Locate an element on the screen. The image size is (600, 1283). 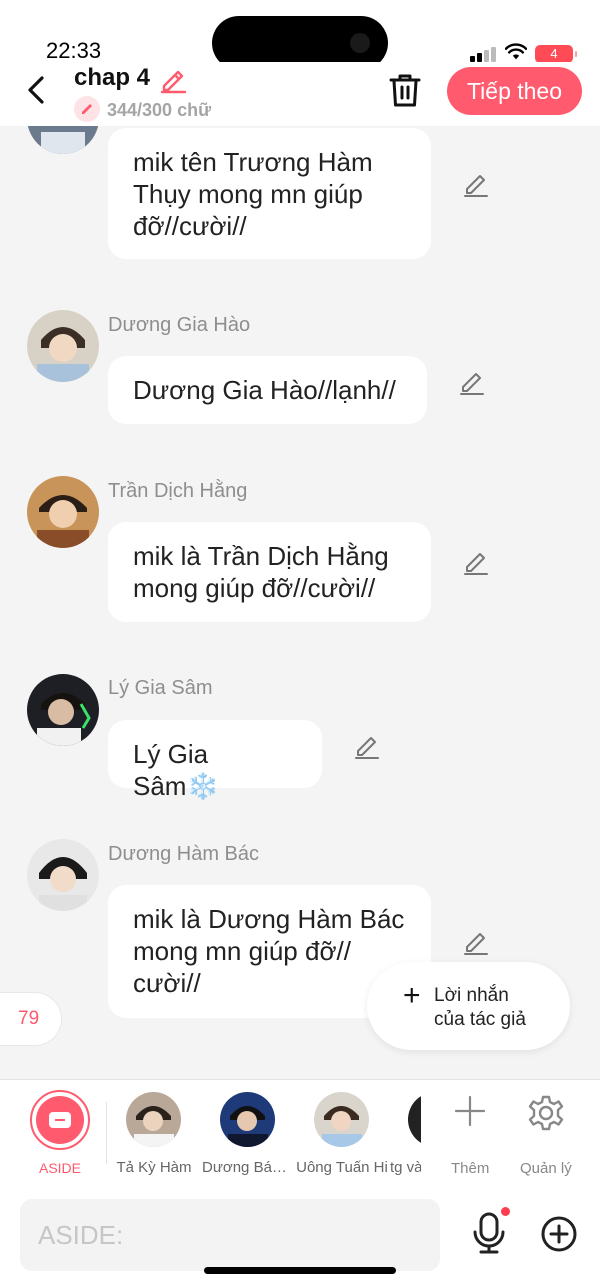
notification-dot is located at coordinates (505, 1211).